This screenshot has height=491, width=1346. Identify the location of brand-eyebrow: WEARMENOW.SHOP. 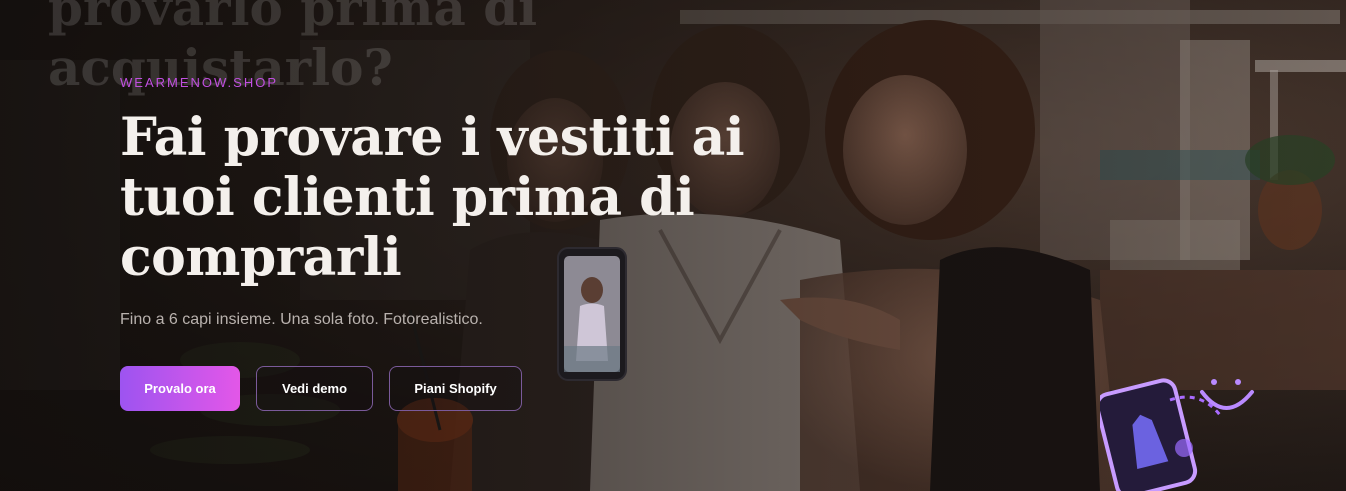
(199, 82).